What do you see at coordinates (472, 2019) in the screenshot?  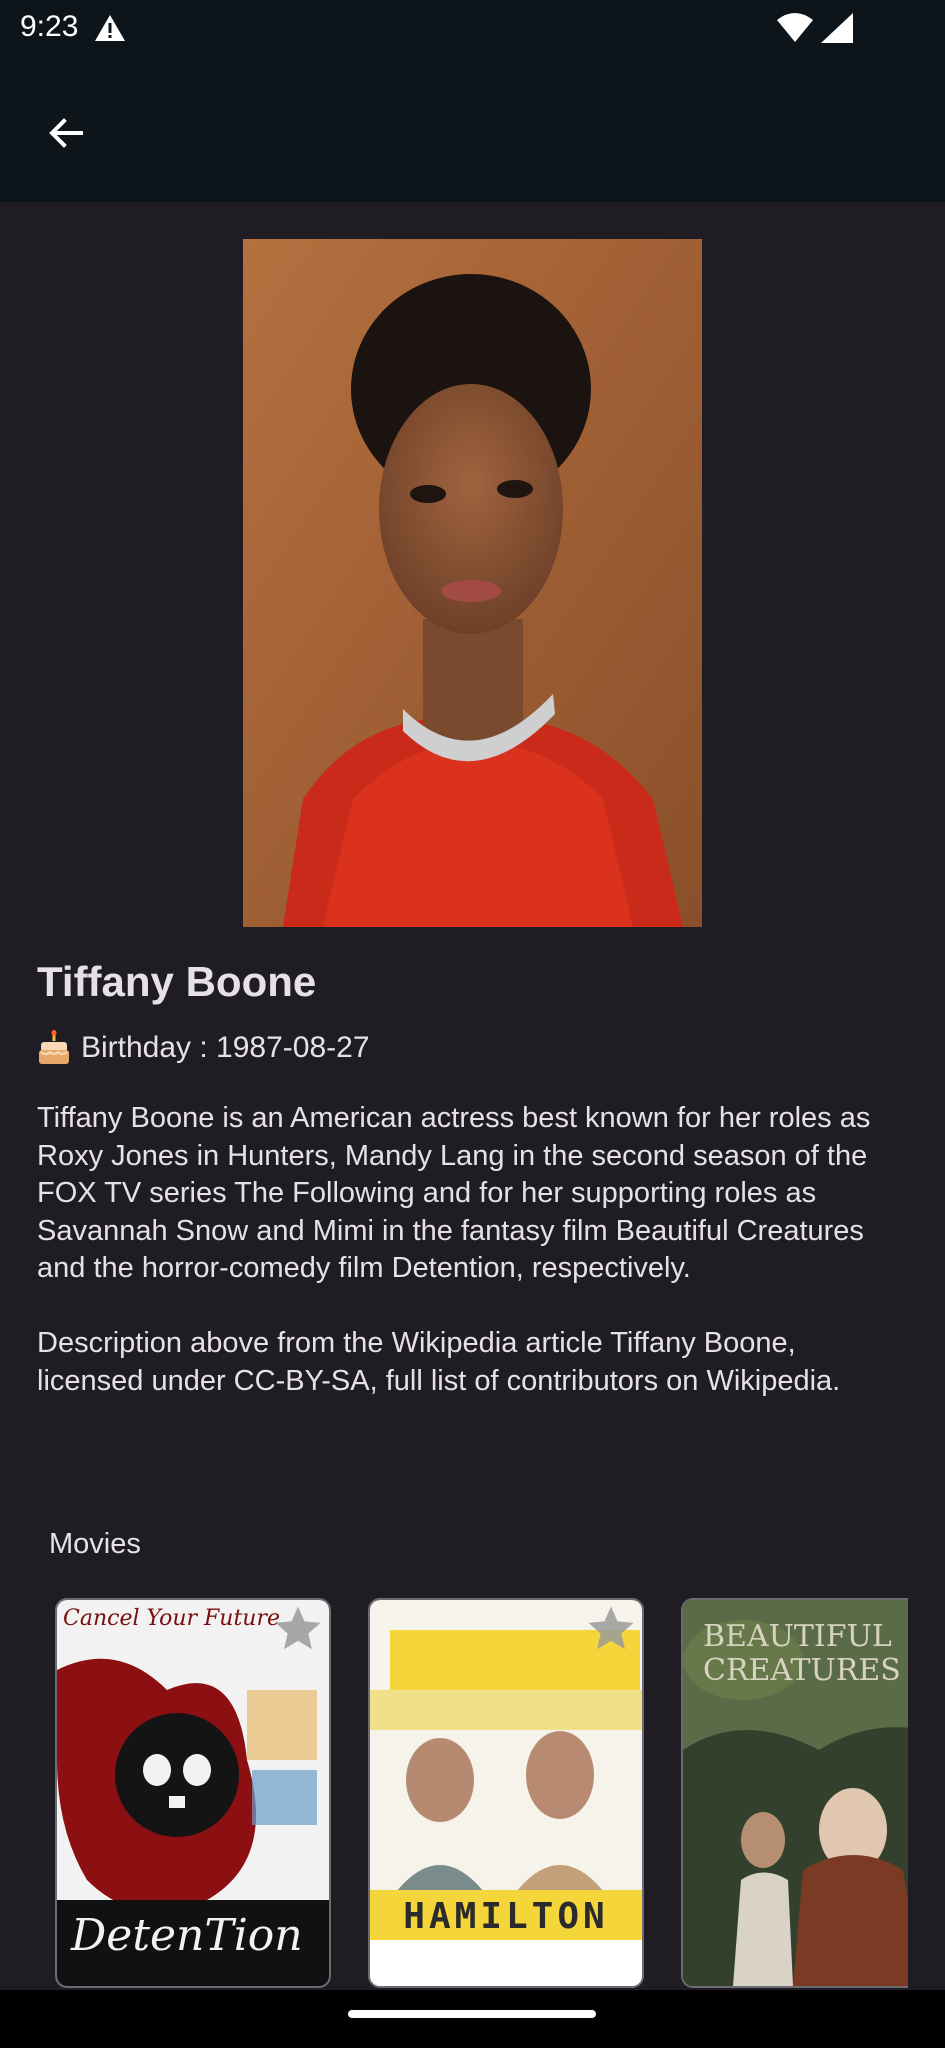 I see `navigation-bar` at bounding box center [472, 2019].